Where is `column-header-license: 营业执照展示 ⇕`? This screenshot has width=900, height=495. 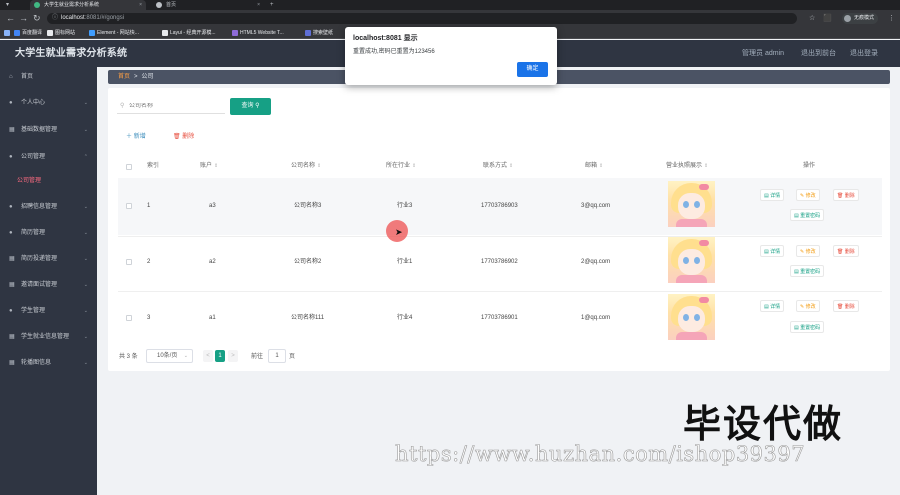
column-header-license: 营业执照展示 ⇕ is located at coordinates (687, 166).